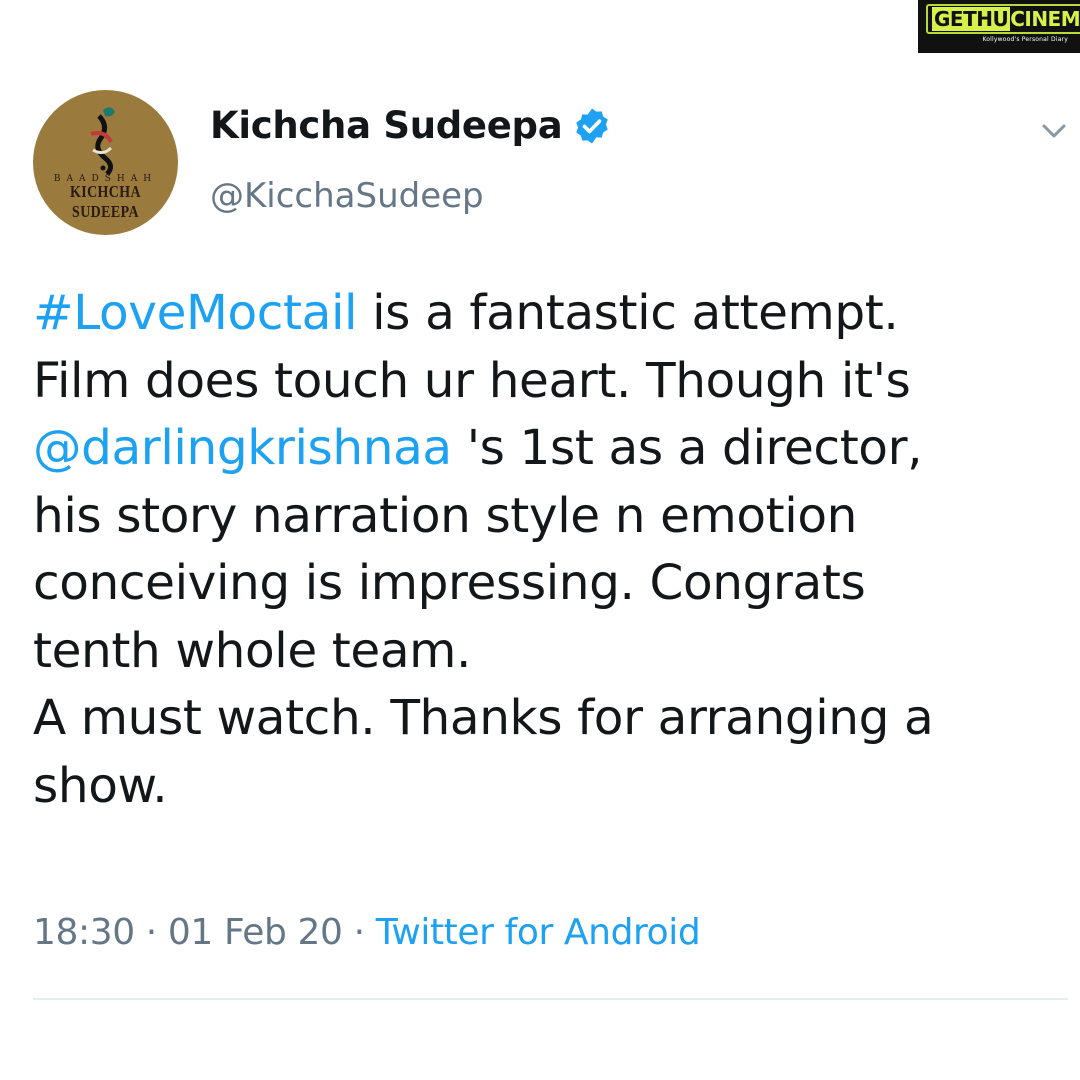  What do you see at coordinates (687, 448) in the screenshot?
I see `tweet-line-text: 's 1st as a director,` at bounding box center [687, 448].